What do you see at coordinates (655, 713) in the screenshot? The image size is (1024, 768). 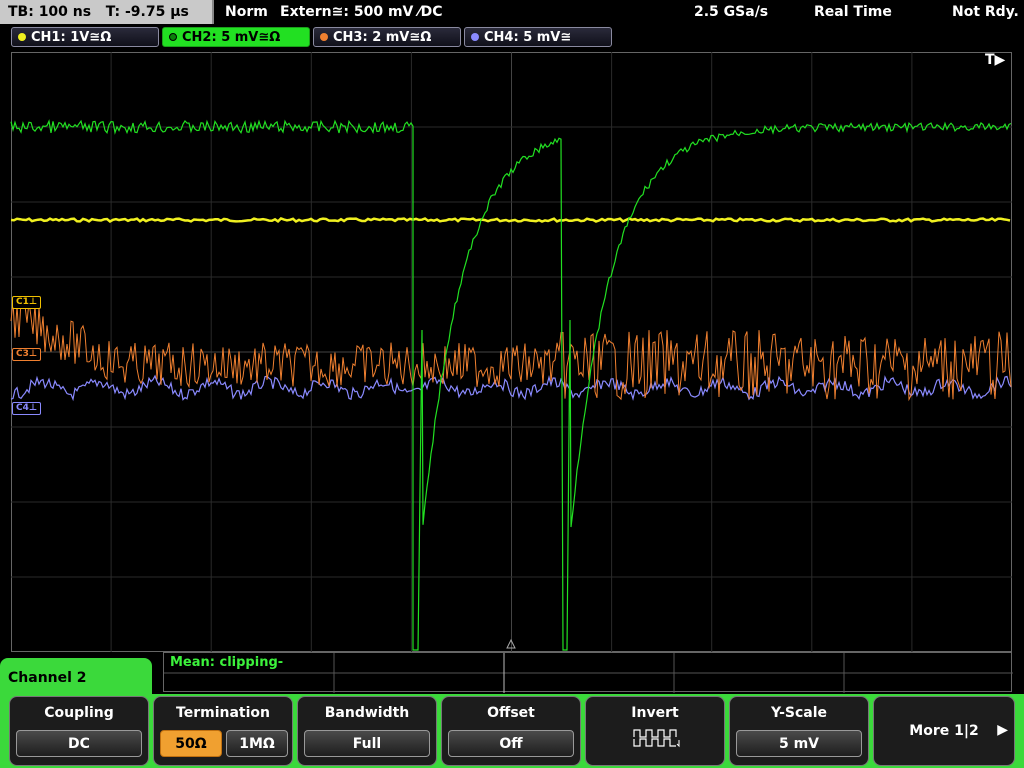 I see `invert-title: Invert` at bounding box center [655, 713].